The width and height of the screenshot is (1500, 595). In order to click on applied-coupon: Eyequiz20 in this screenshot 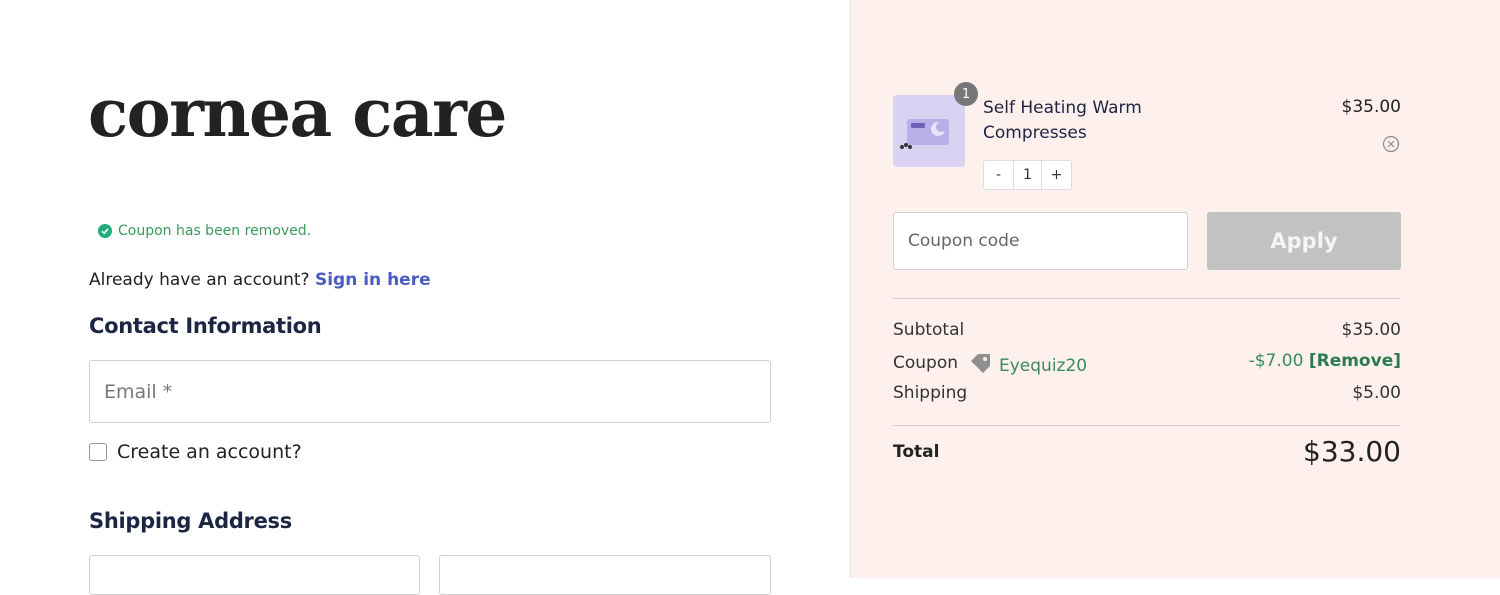, I will do `click(1028, 365)`.